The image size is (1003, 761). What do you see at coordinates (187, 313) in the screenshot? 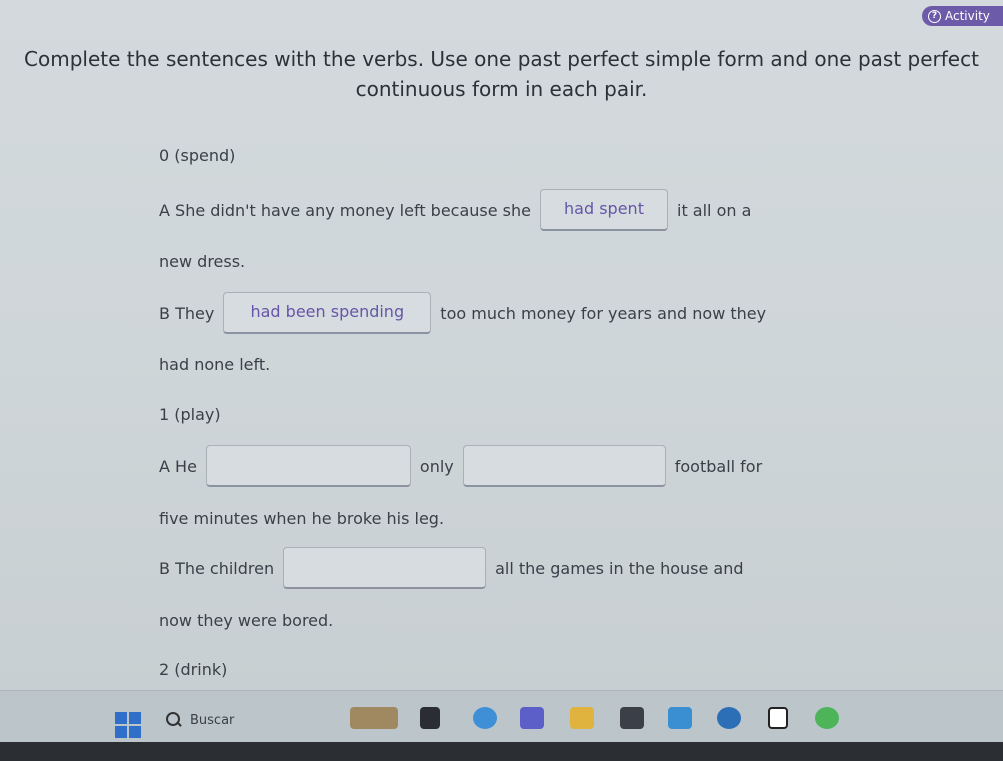
I see `sentence-text: B They` at bounding box center [187, 313].